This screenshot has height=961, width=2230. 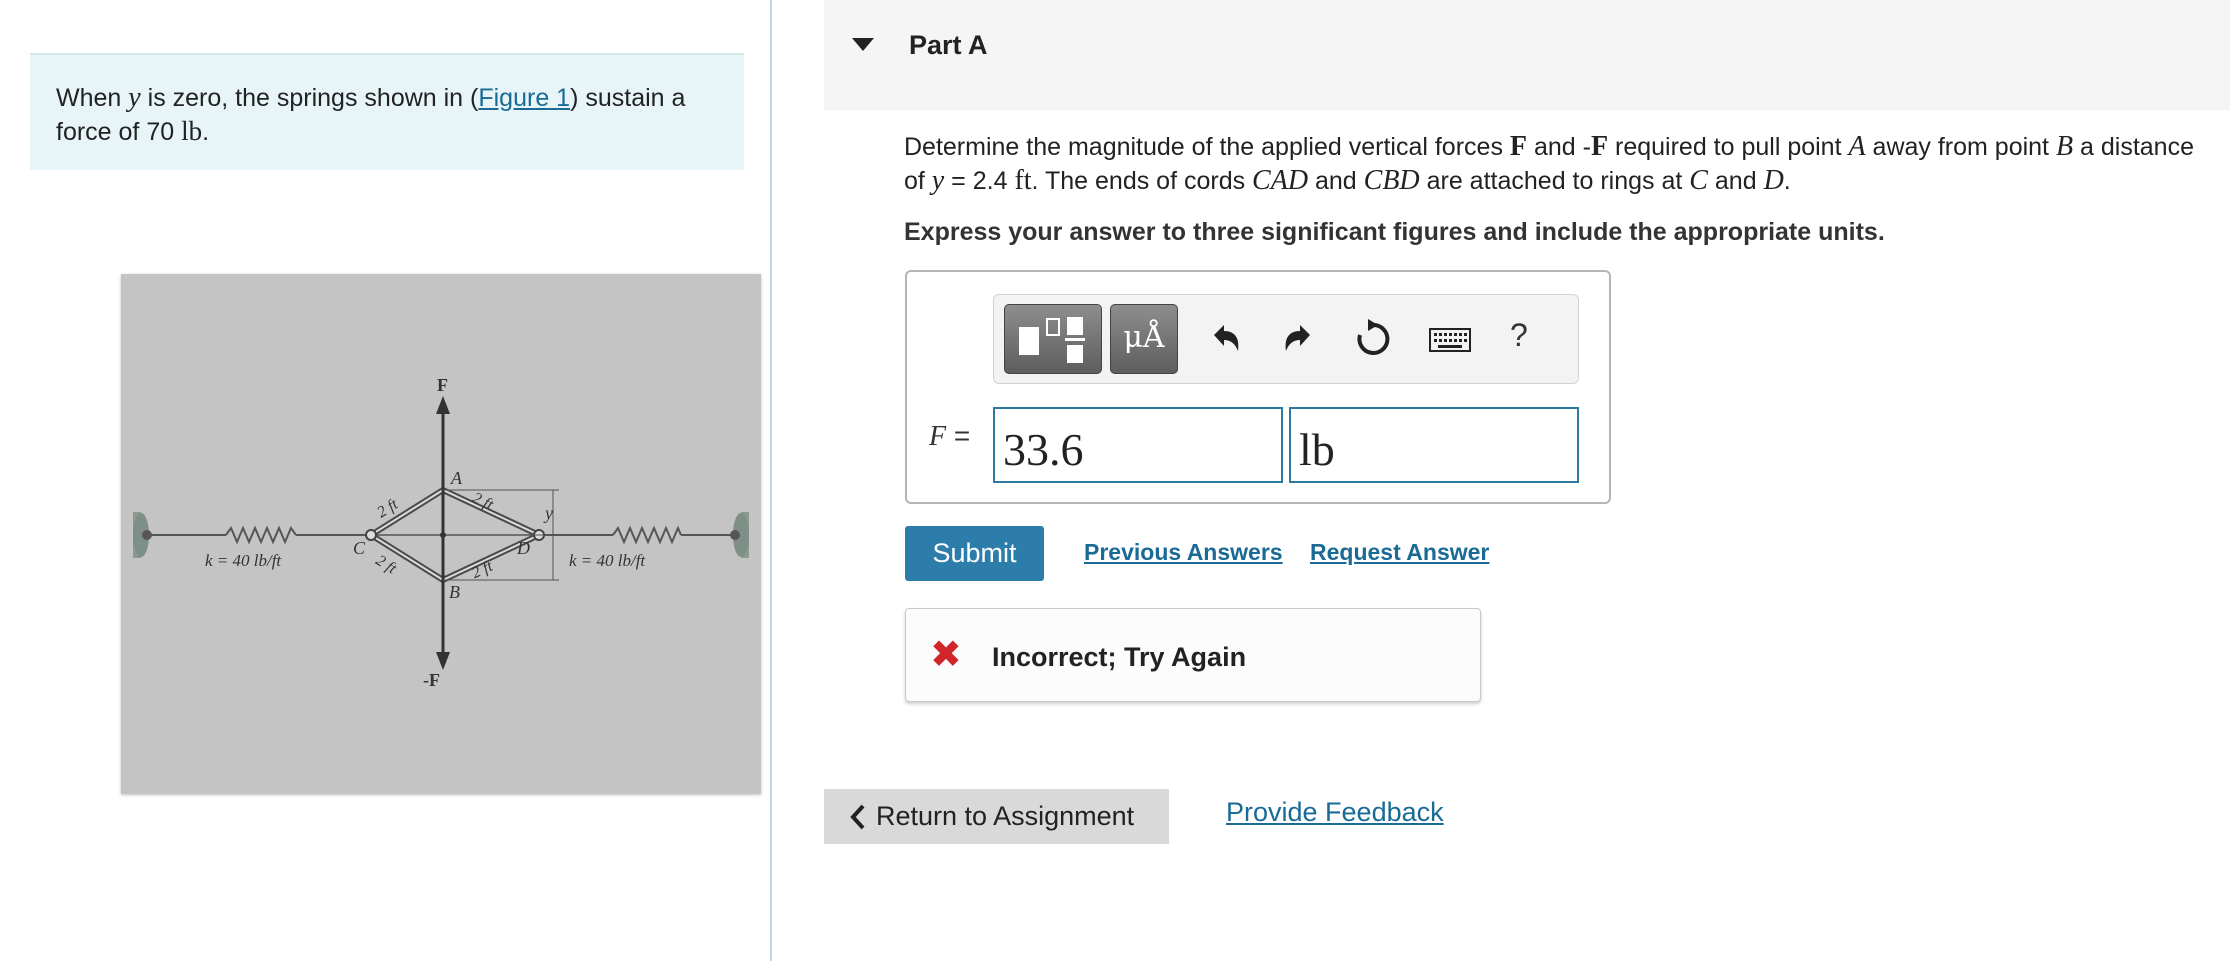 What do you see at coordinates (2064, 146) in the screenshot?
I see `question-var: B` at bounding box center [2064, 146].